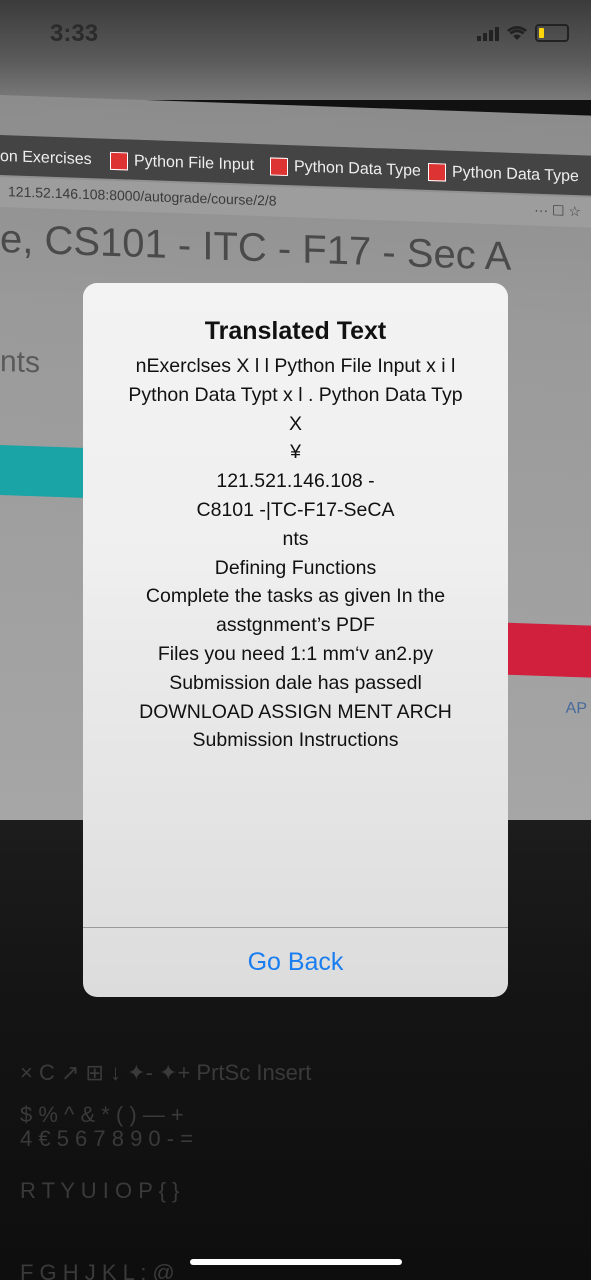 Image resolution: width=591 pixels, height=1280 pixels. I want to click on browser-tab: on Exercises×, so click(50, 158).